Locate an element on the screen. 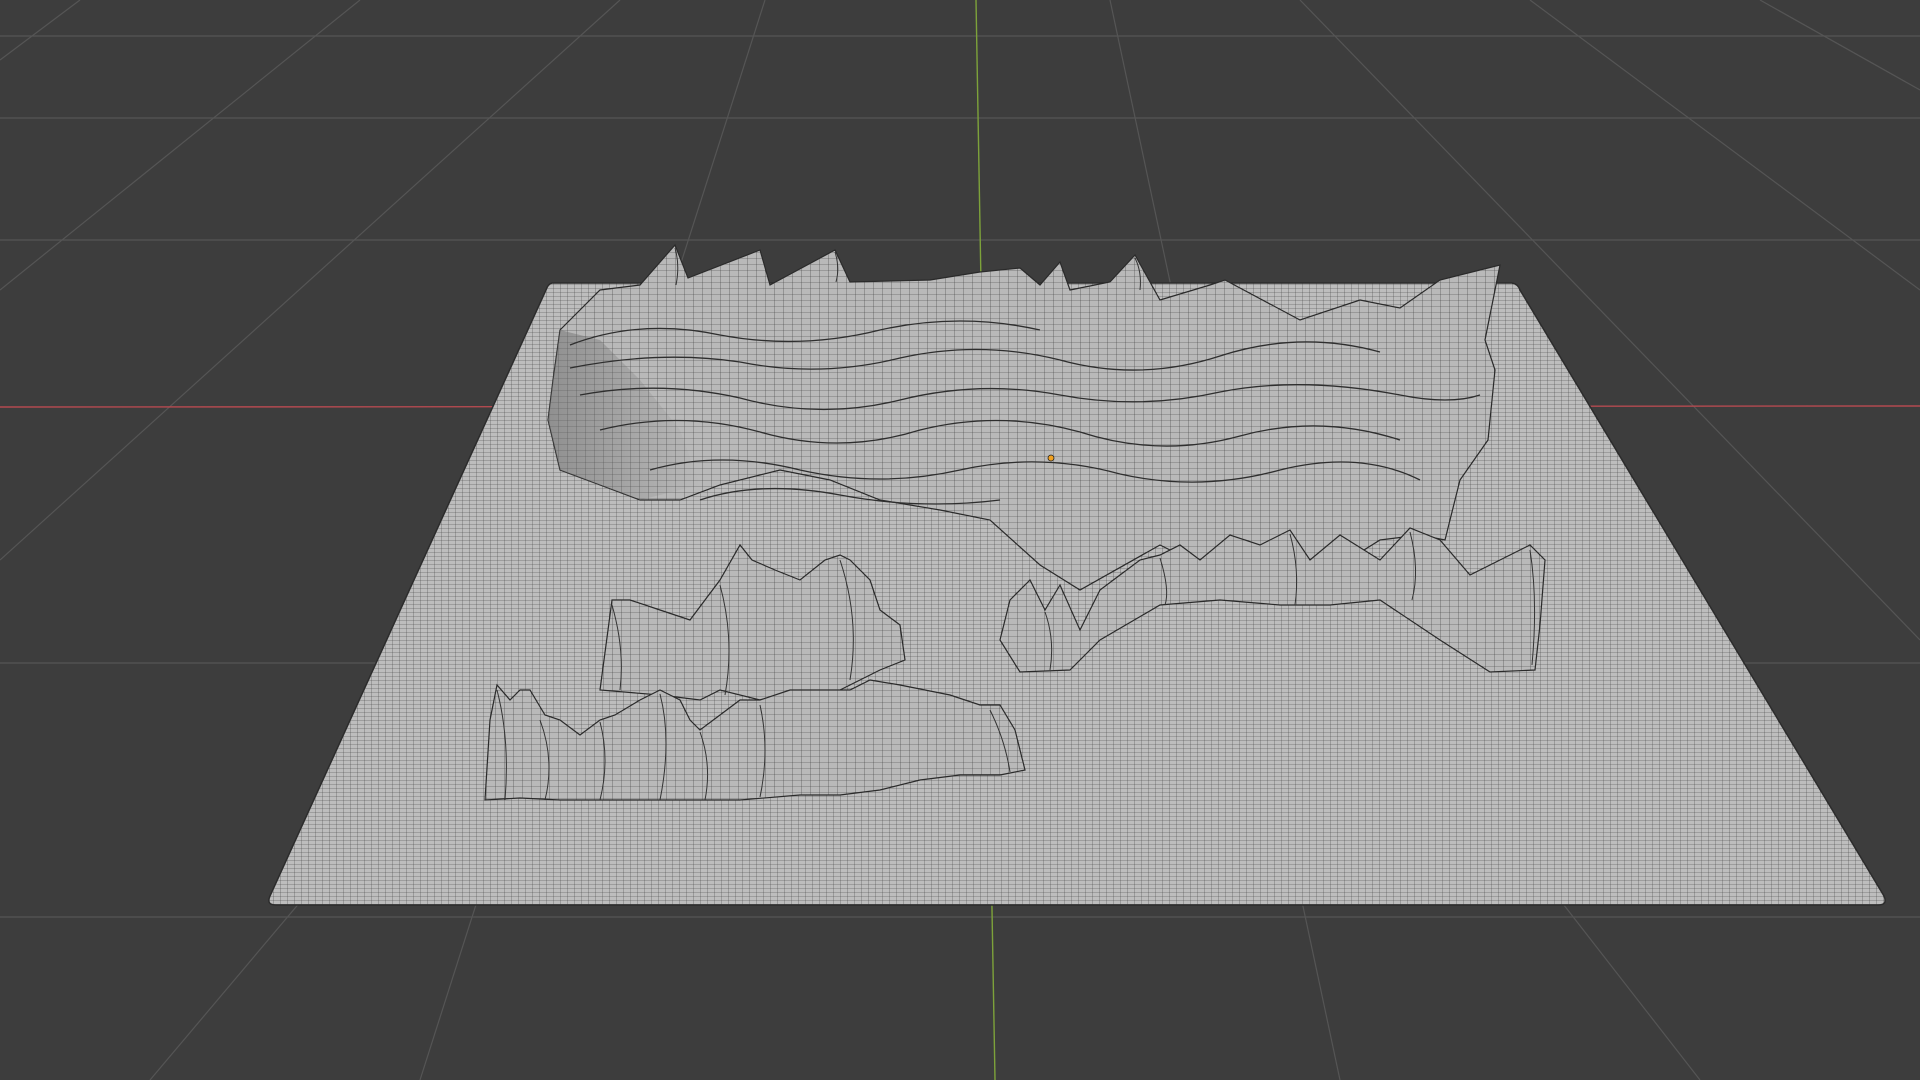 The width and height of the screenshot is (1920, 1080). object-origin-icon is located at coordinates (1051, 458).